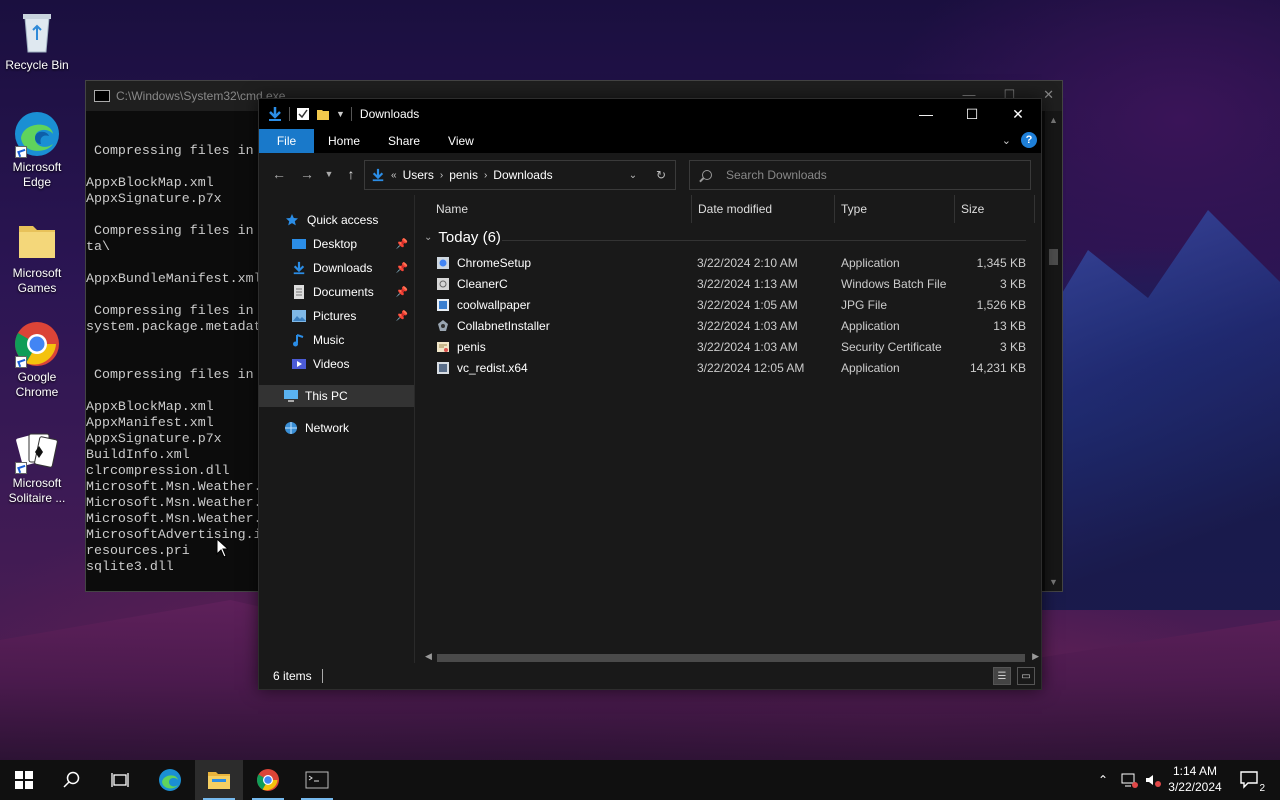 The image size is (1280, 800). Describe the element at coordinates (1129, 780) in the screenshot. I see `network-status-icon` at that location.